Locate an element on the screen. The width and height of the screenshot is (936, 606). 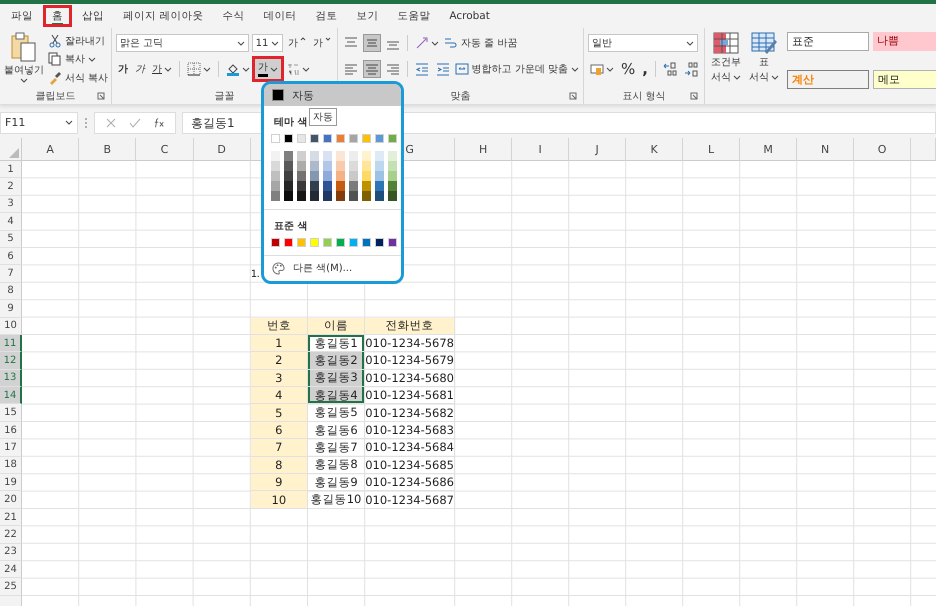
column-header: H is located at coordinates (483, 149).